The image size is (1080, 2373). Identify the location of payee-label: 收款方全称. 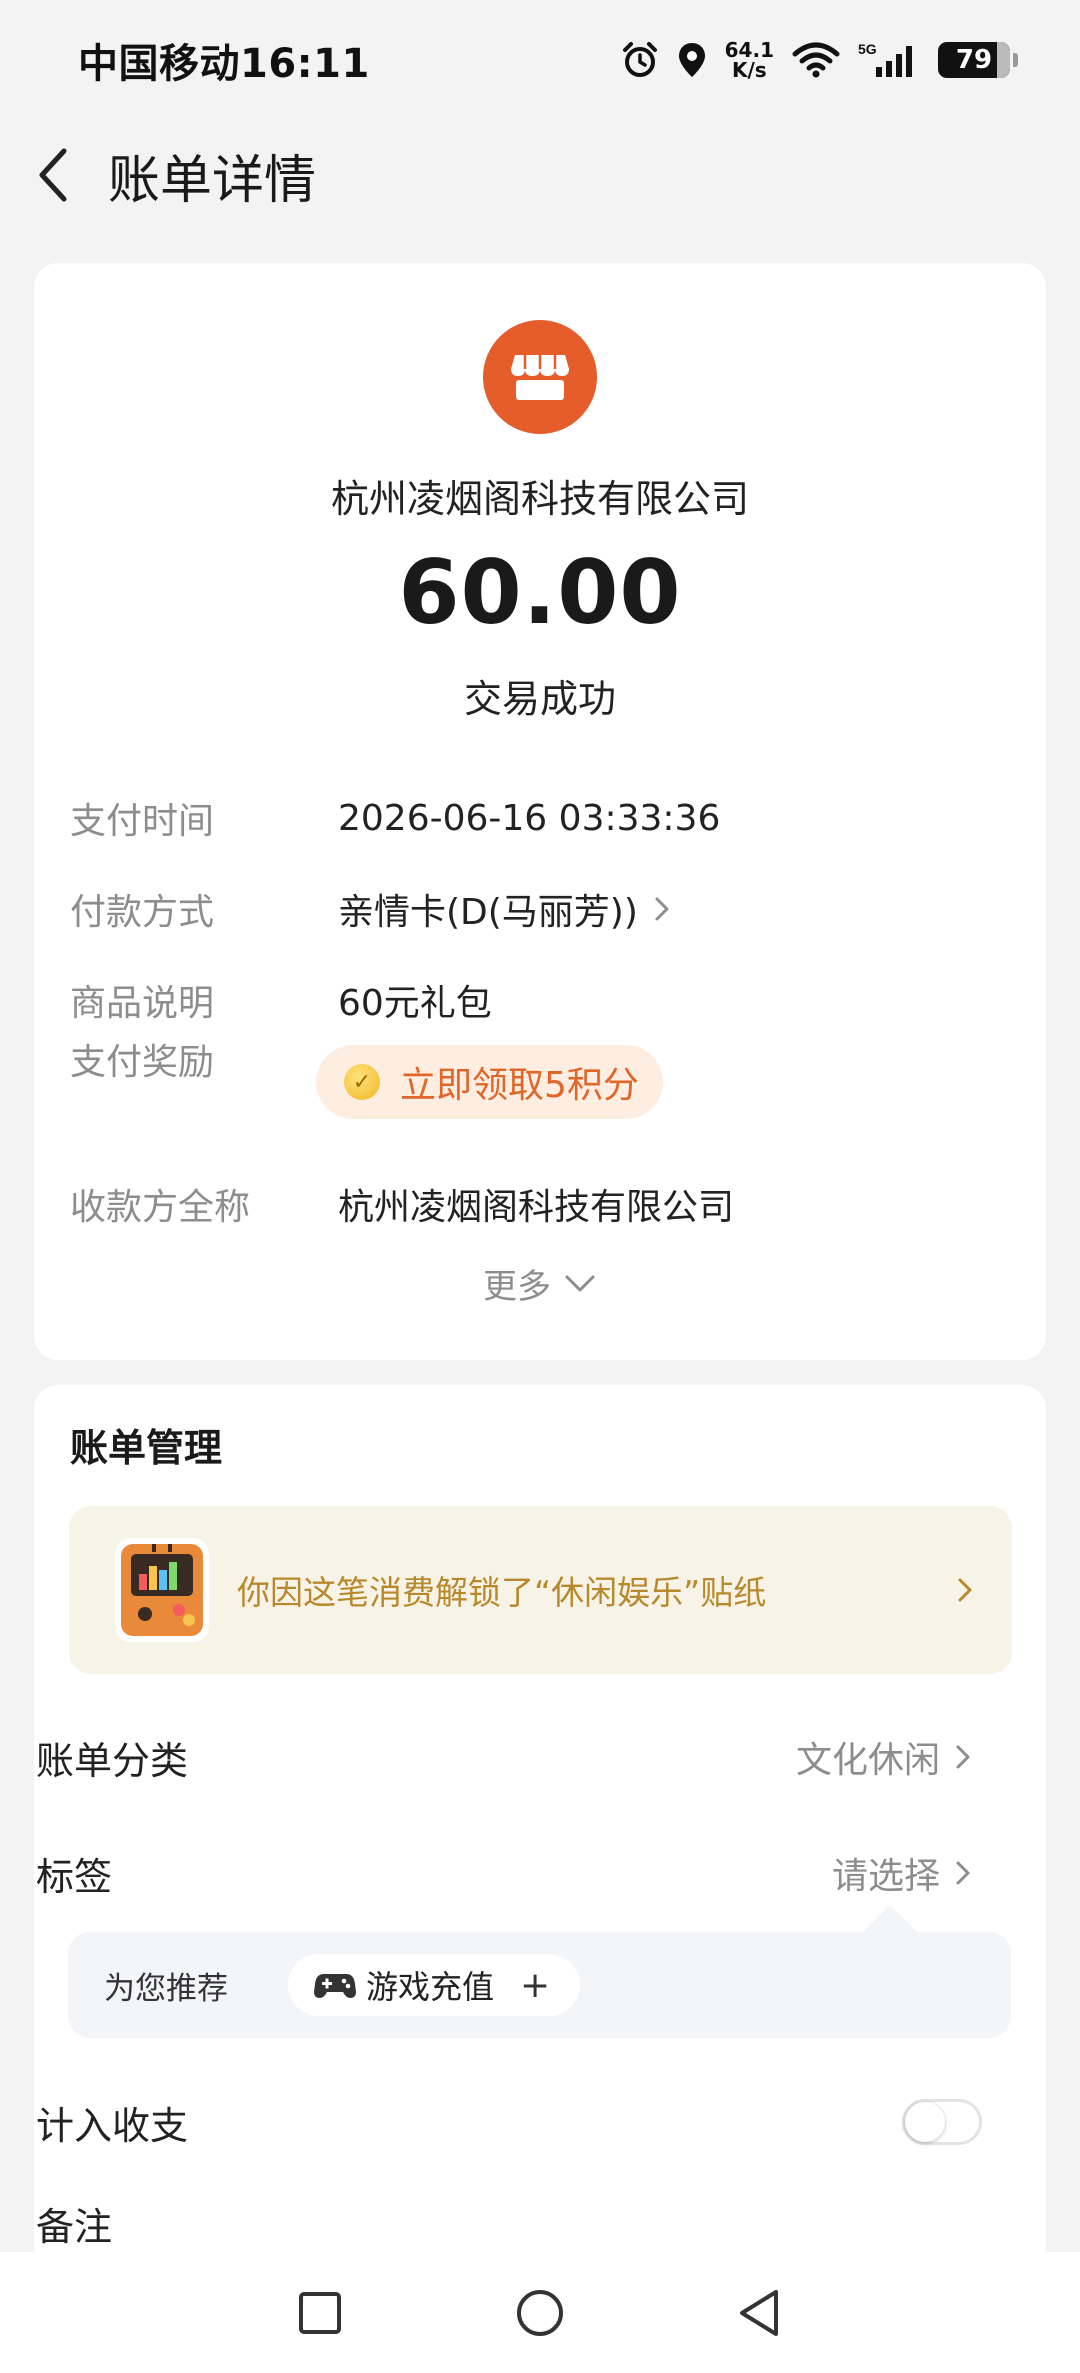
(160, 1207).